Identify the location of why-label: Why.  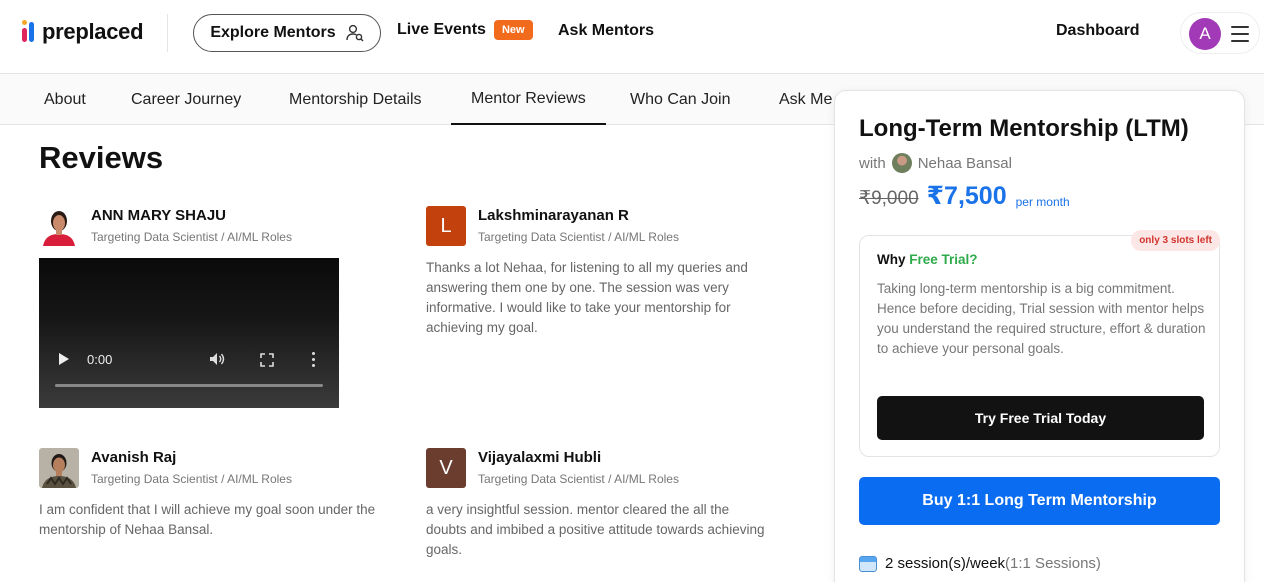
(891, 259).